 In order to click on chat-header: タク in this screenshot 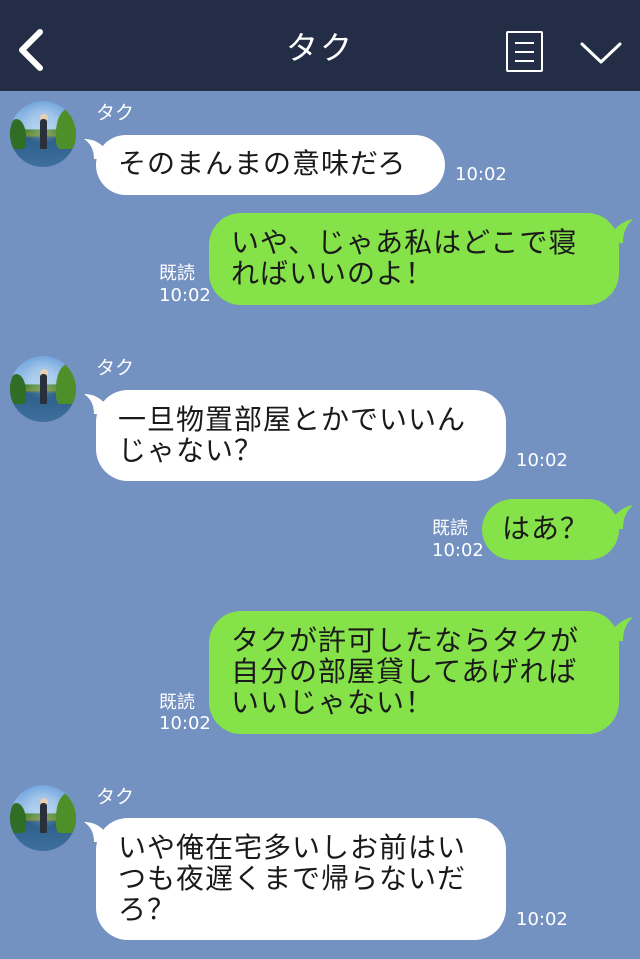, I will do `click(320, 45)`.